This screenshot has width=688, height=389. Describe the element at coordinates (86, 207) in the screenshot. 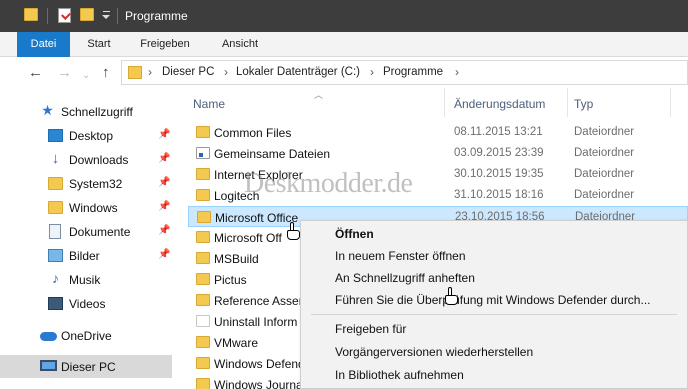

I see `nav-item-windows: Windows 📌` at that location.